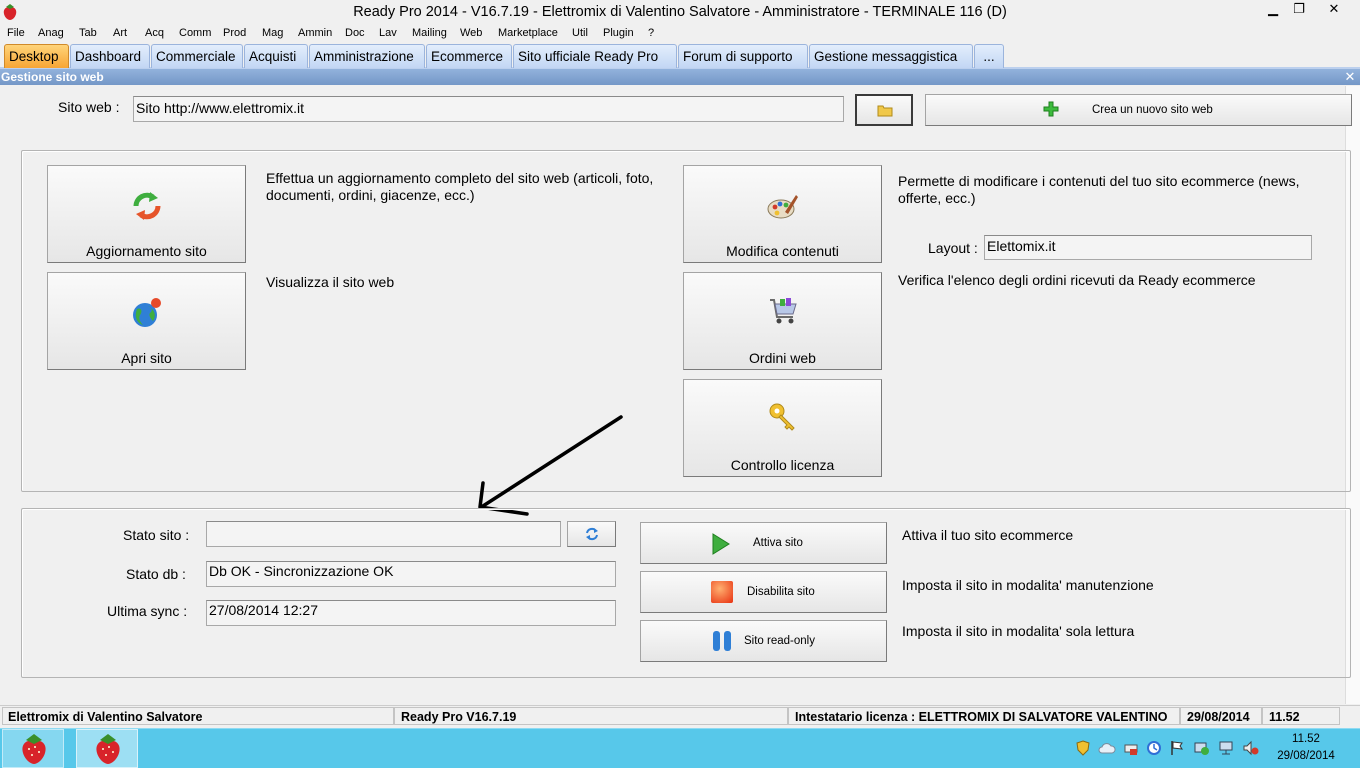  Describe the element at coordinates (721, 544) in the screenshot. I see `play-icon` at that location.